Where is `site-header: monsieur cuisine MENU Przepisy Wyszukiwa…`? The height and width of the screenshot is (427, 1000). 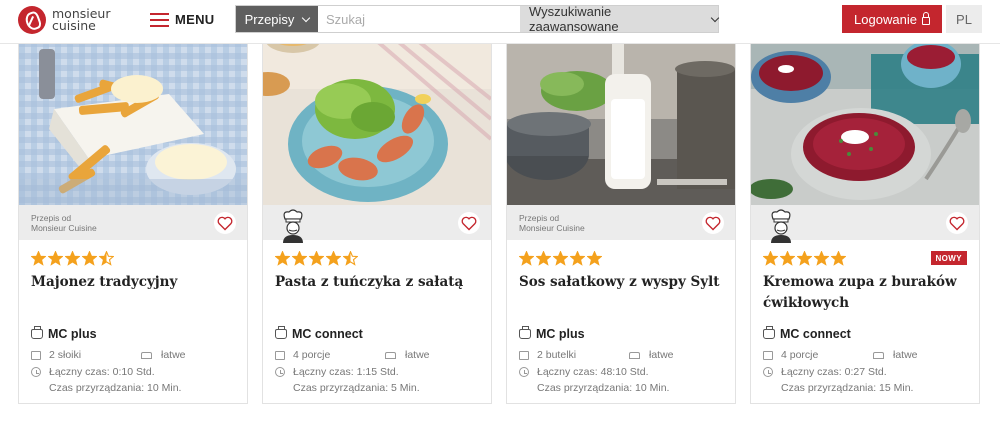 site-header: monsieur cuisine MENU Przepisy Wyszukiwa… is located at coordinates (500, 22).